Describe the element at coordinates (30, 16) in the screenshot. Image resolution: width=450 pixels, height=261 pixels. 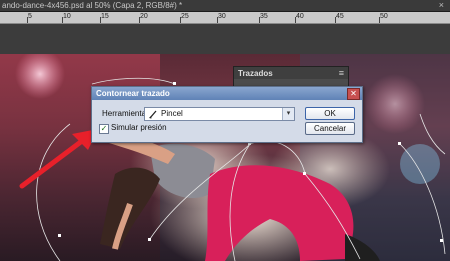
I see `ruler-label: 5` at that location.